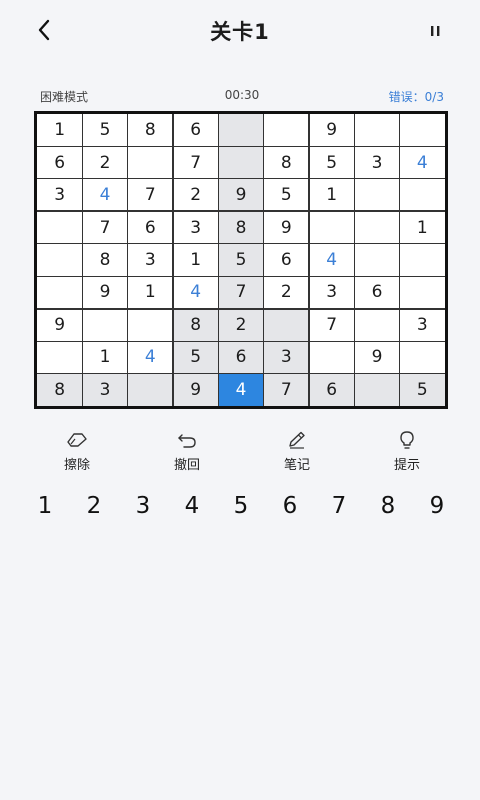 The width and height of the screenshot is (480, 800). I want to click on num-key-7: 7, so click(339, 506).